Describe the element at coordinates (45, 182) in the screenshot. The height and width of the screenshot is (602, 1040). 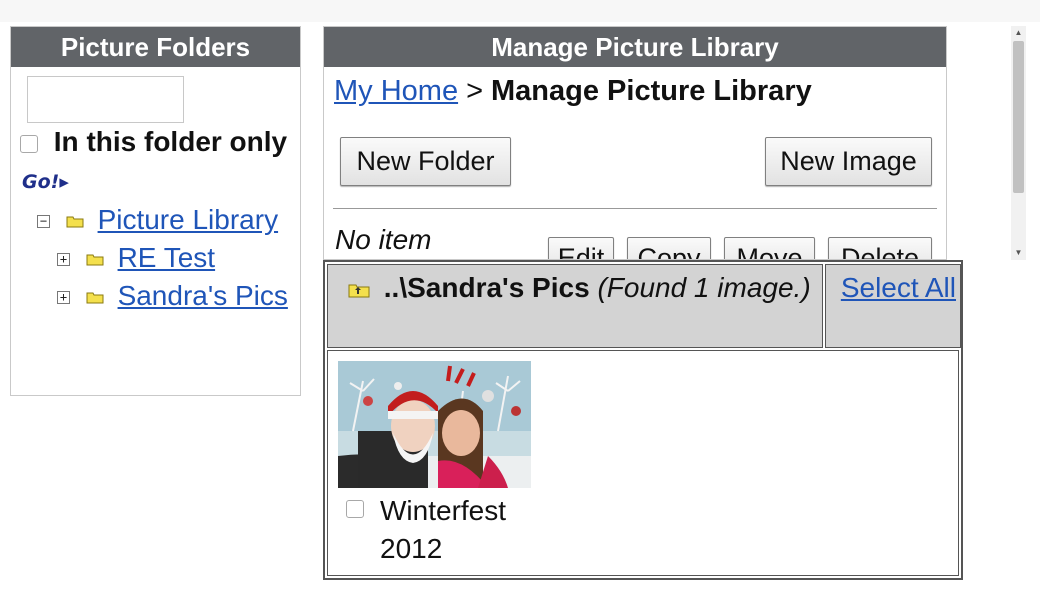
I see `go-button: Go!▸` at that location.